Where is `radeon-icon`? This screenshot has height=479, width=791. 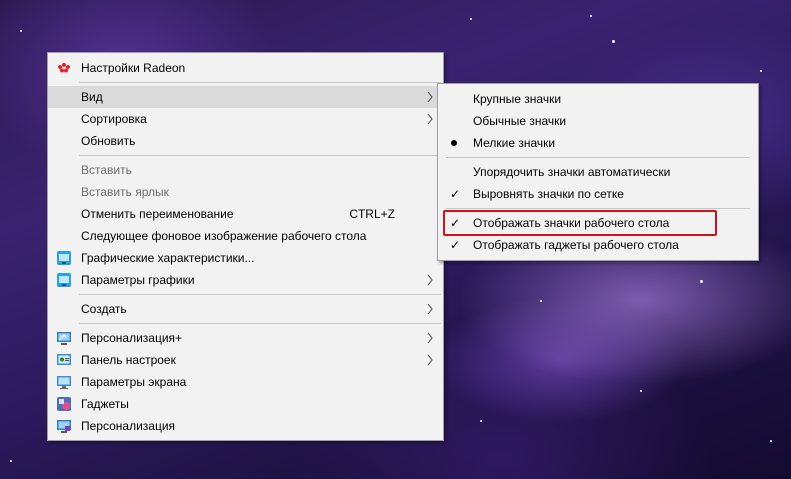
radeon-icon is located at coordinates (64, 68).